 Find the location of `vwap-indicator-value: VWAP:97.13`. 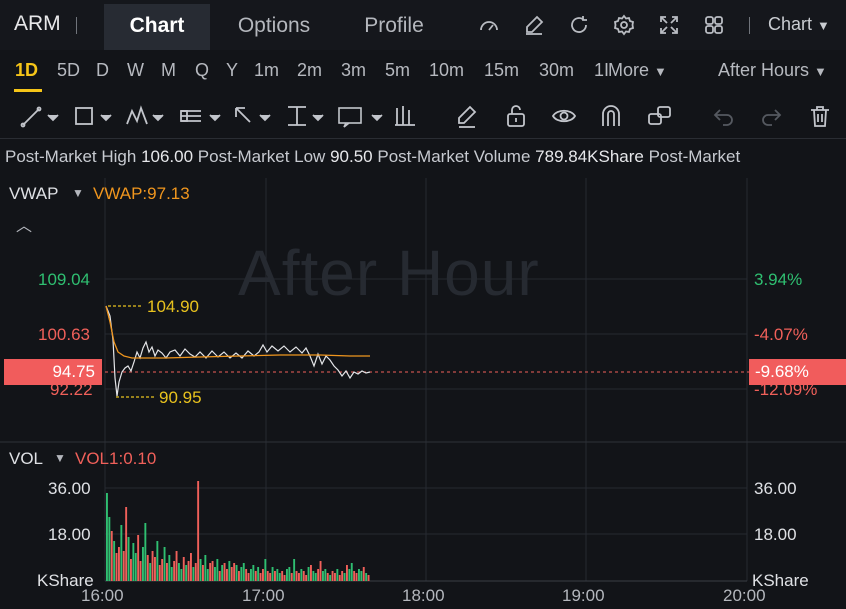

vwap-indicator-value: VWAP:97.13 is located at coordinates (141, 193).